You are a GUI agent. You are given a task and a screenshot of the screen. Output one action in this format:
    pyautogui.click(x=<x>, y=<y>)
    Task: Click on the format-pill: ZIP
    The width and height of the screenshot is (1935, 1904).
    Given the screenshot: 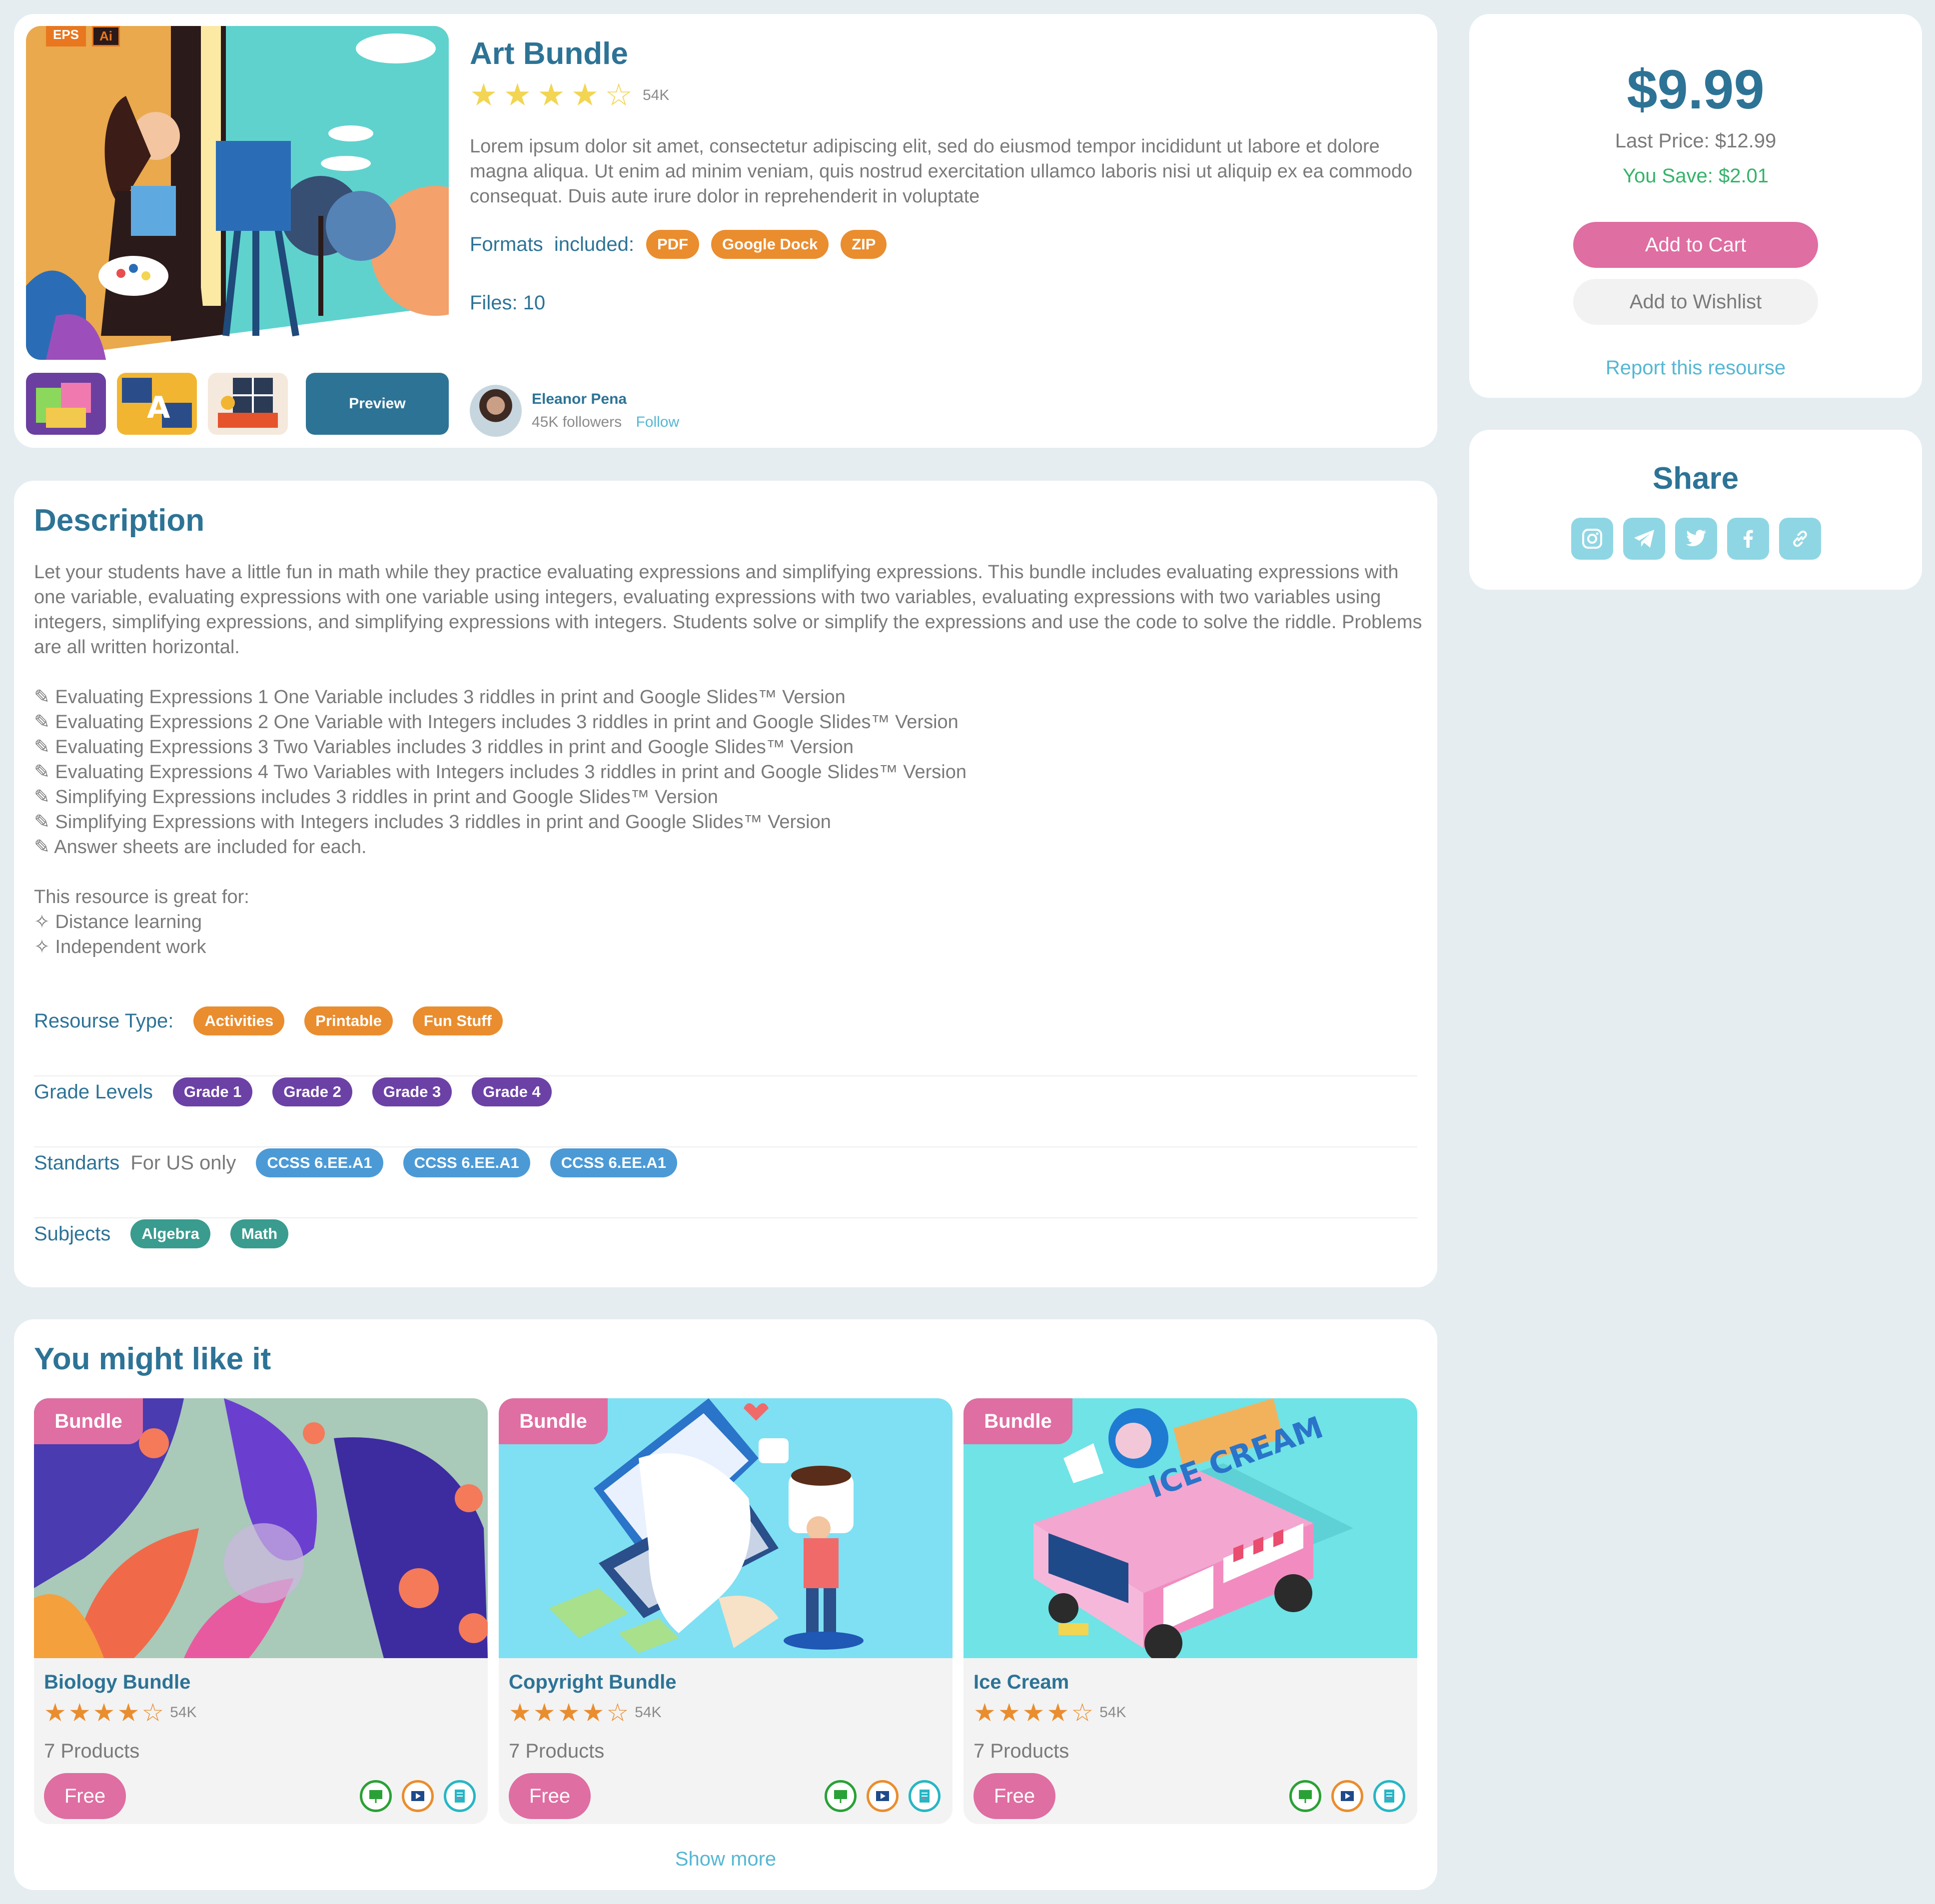 What is the action you would take?
    pyautogui.click(x=864, y=244)
    